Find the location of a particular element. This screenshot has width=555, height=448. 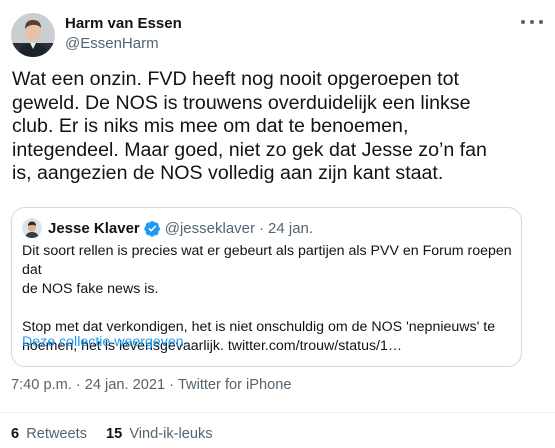

tweet-source: Twitter for iPhone is located at coordinates (235, 385).